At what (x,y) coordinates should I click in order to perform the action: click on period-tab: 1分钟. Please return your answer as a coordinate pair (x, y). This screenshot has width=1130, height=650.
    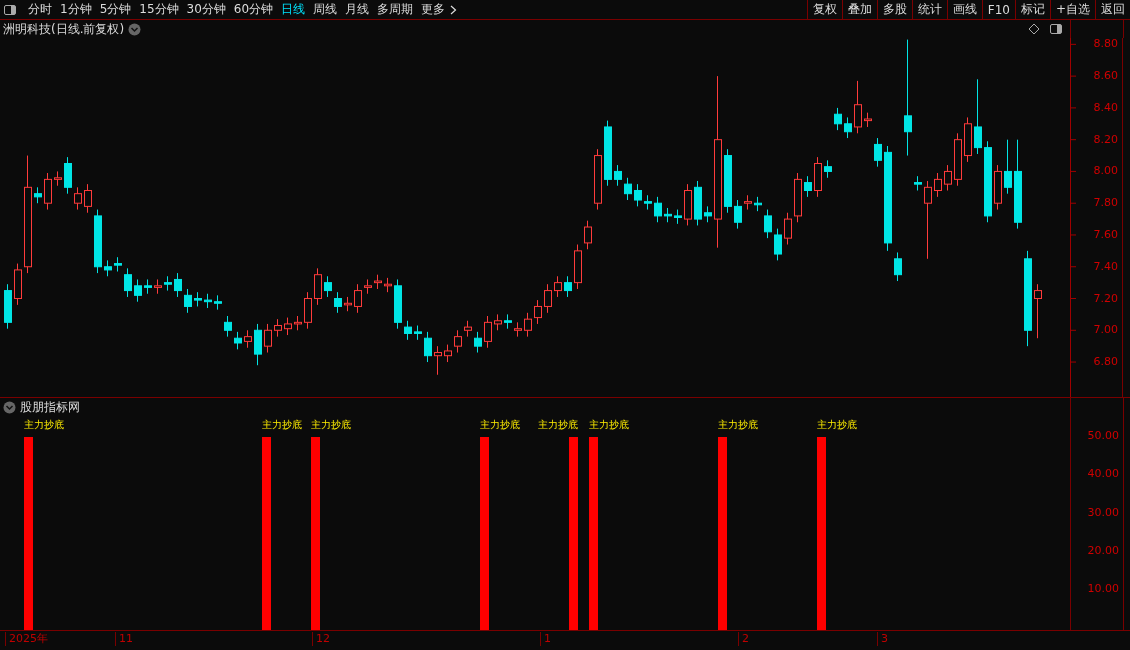
    Looking at the image, I should click on (76, 9).